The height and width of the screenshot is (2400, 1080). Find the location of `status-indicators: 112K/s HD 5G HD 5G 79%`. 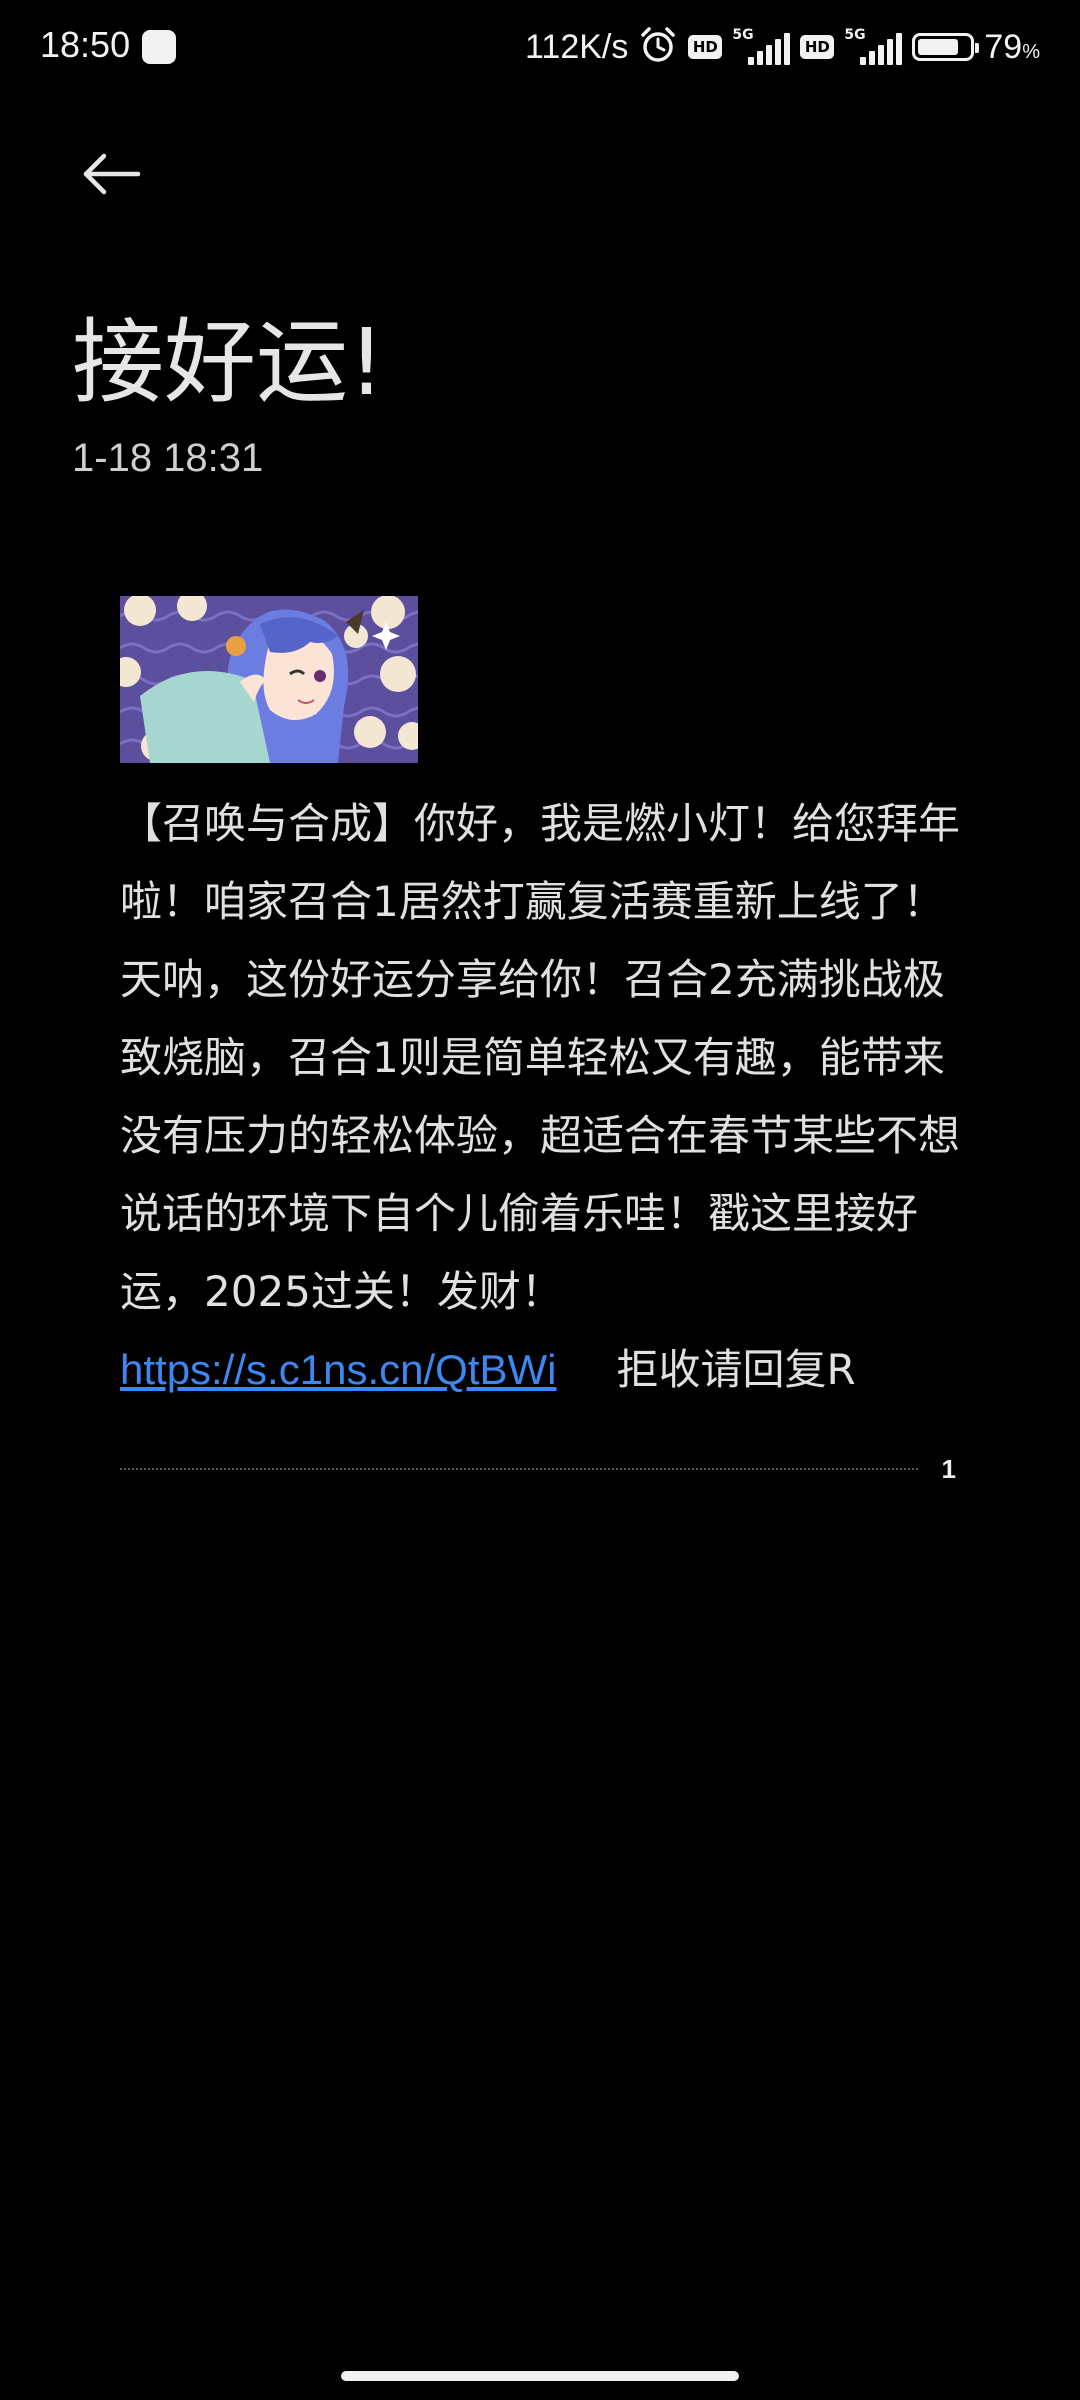

status-indicators: 112K/s HD 5G HD 5G 79% is located at coordinates (782, 47).